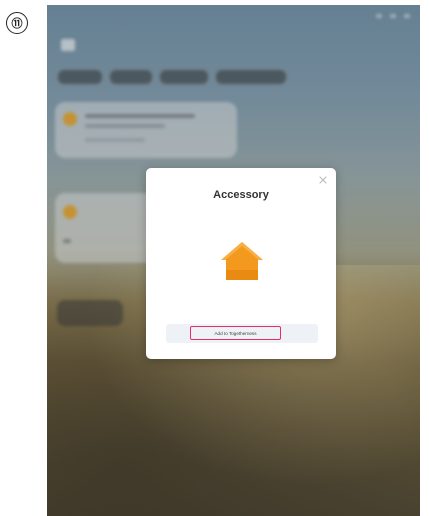 This screenshot has width=429, height=516. I want to click on dialog-action-bar: Add to Togetherness, so click(242, 333).